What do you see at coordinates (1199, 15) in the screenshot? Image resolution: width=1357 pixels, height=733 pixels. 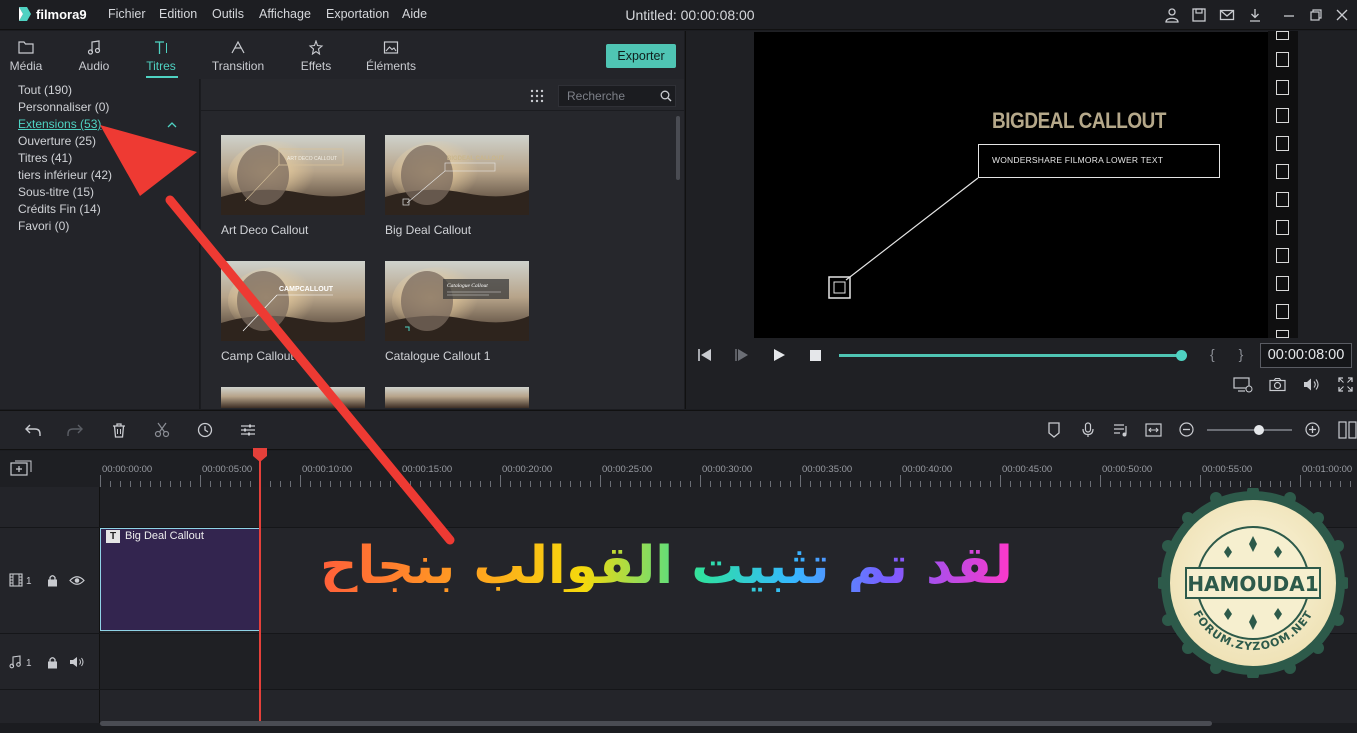 I see `save-icon` at bounding box center [1199, 15].